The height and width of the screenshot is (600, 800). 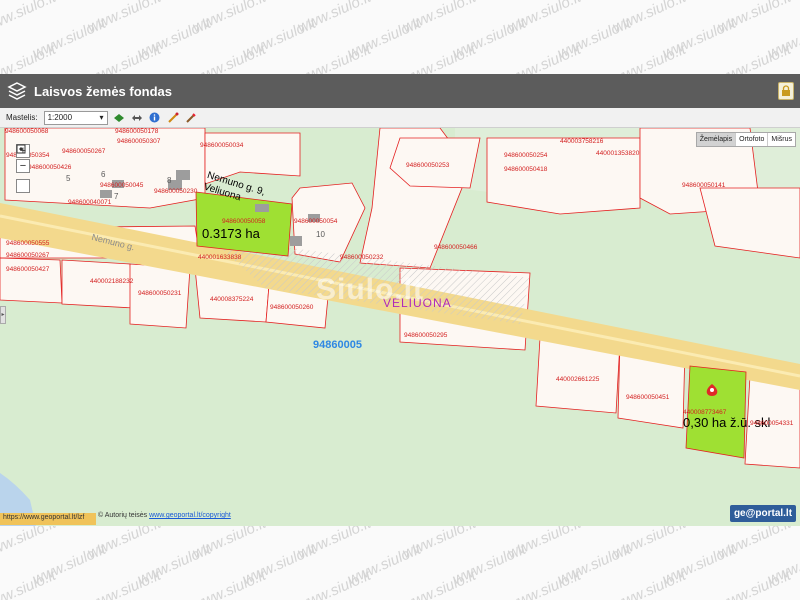 I want to click on scale-value: 1:2000, so click(x=60, y=117).